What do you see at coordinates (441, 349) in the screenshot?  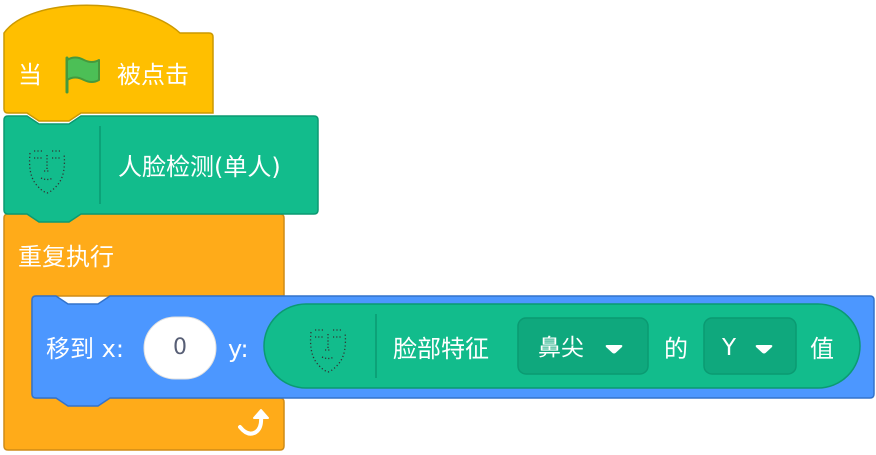 I see `face-feature-label: 脸部特征` at bounding box center [441, 349].